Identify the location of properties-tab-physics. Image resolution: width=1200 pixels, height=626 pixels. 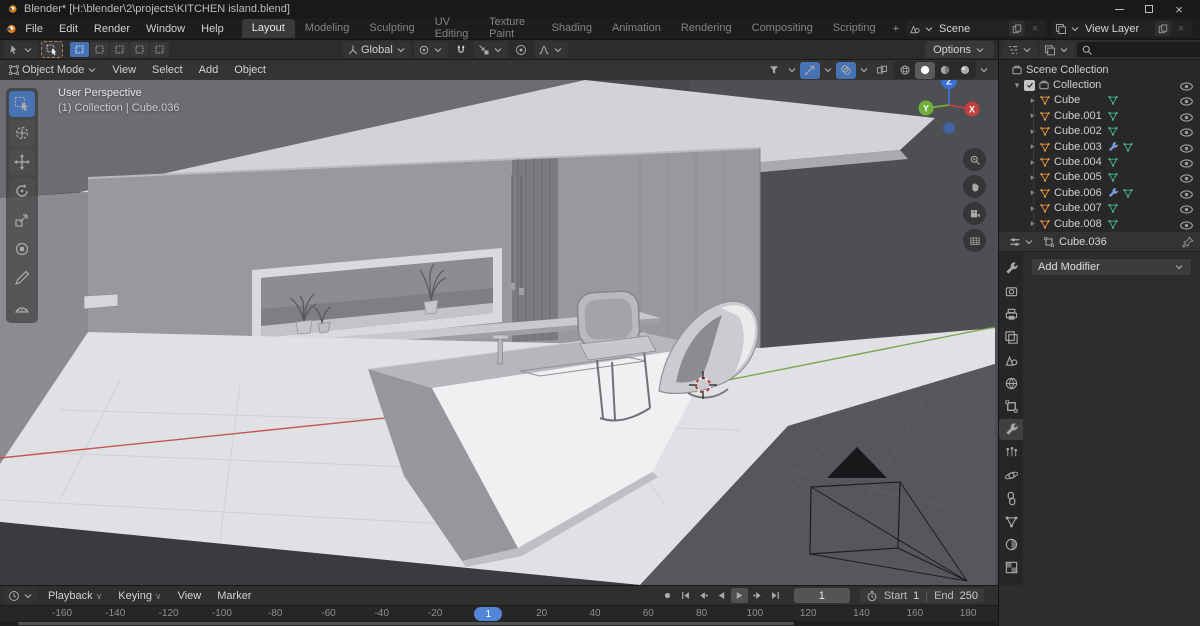
(1011, 475).